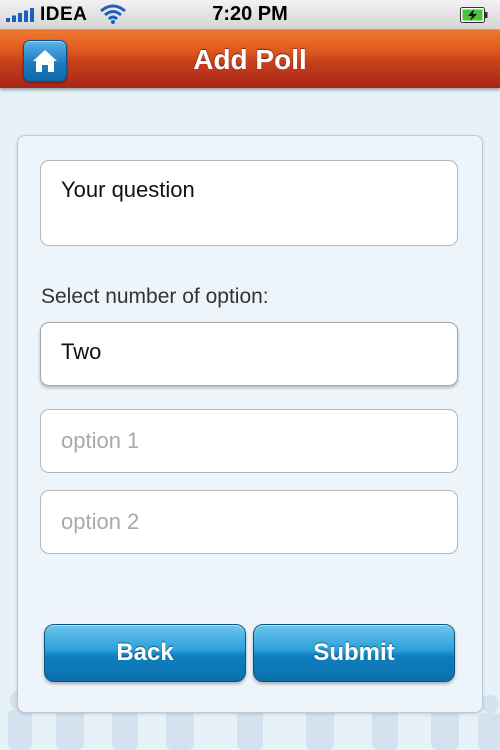 The width and height of the screenshot is (500, 750). Describe the element at coordinates (354, 653) in the screenshot. I see `submit-button: Submit` at that location.